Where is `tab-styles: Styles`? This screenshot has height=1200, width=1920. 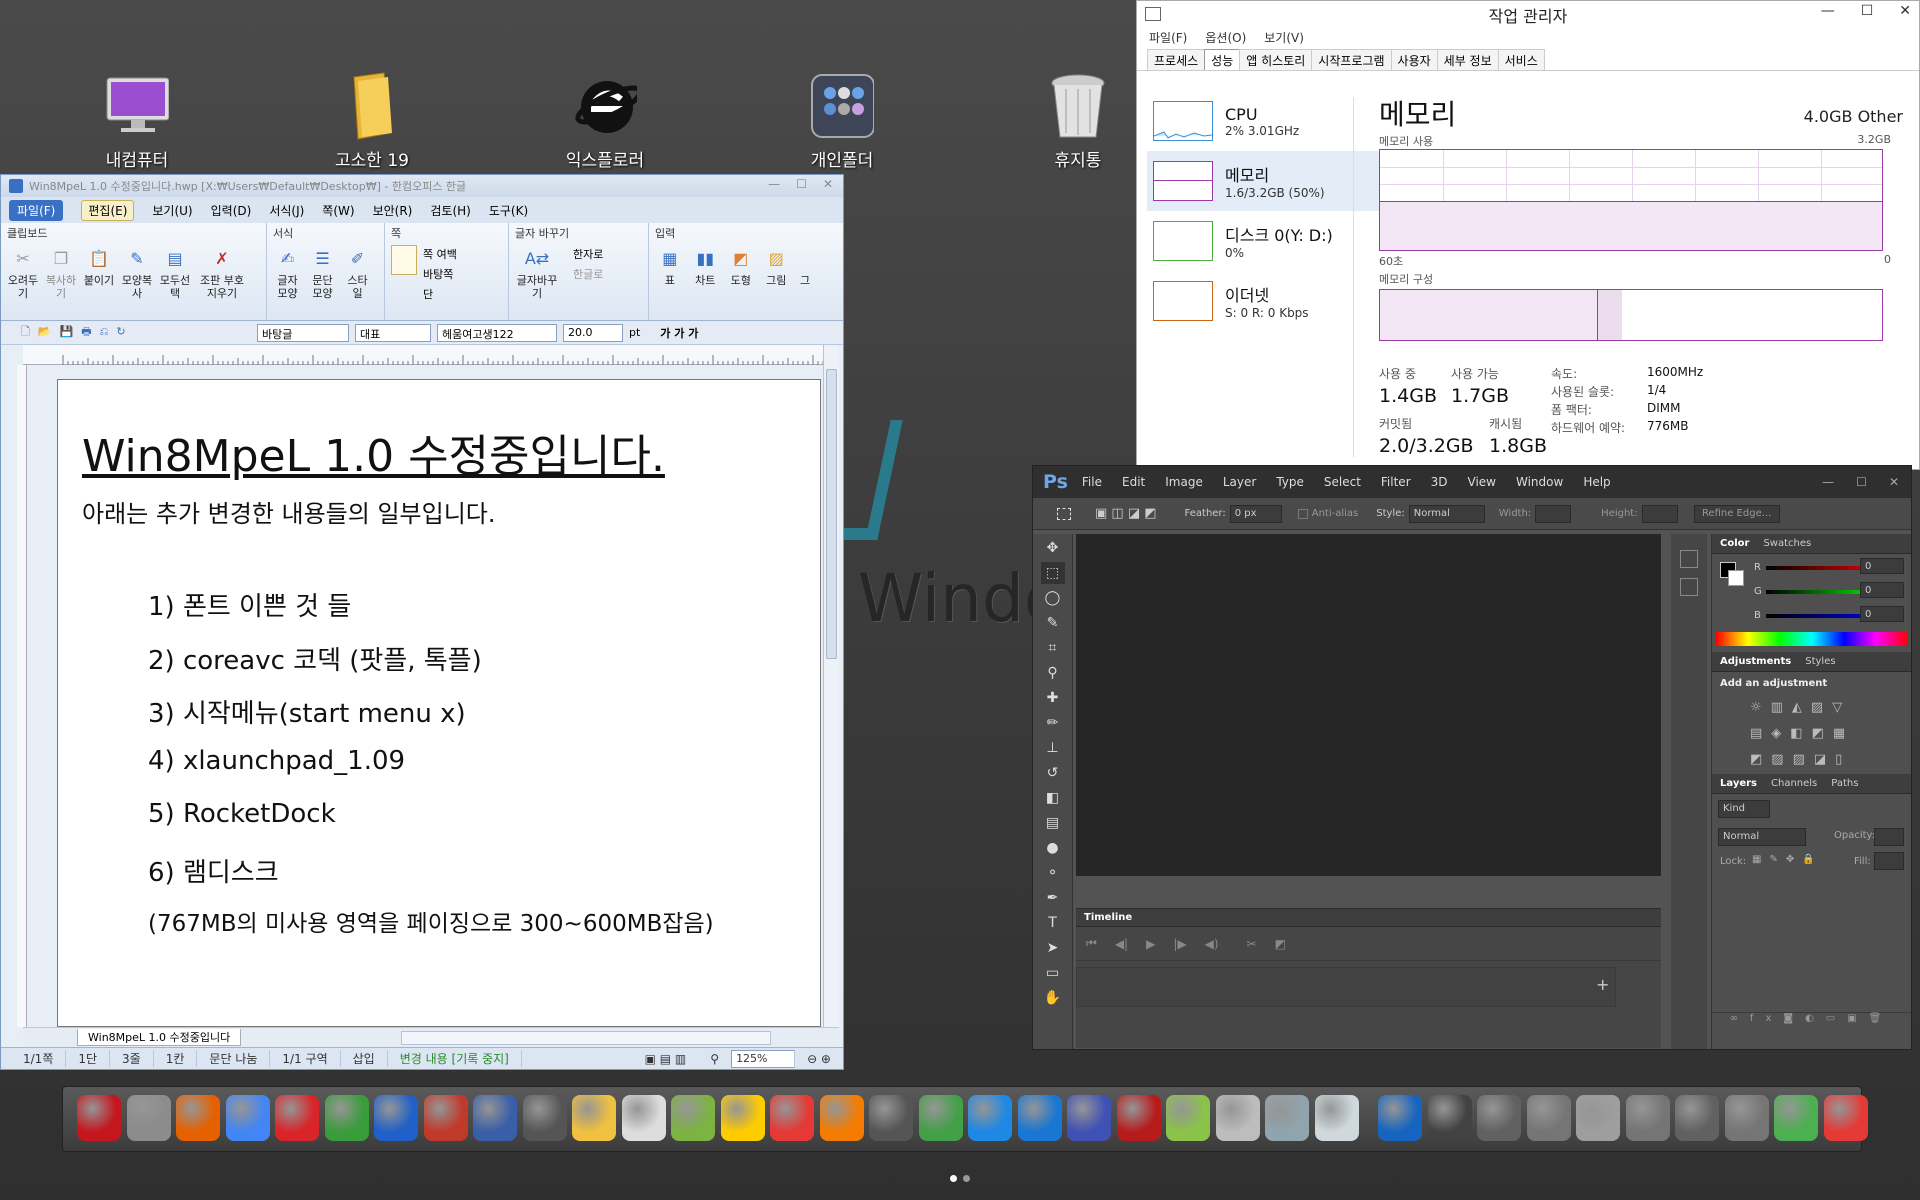
tab-styles: Styles is located at coordinates (1820, 661).